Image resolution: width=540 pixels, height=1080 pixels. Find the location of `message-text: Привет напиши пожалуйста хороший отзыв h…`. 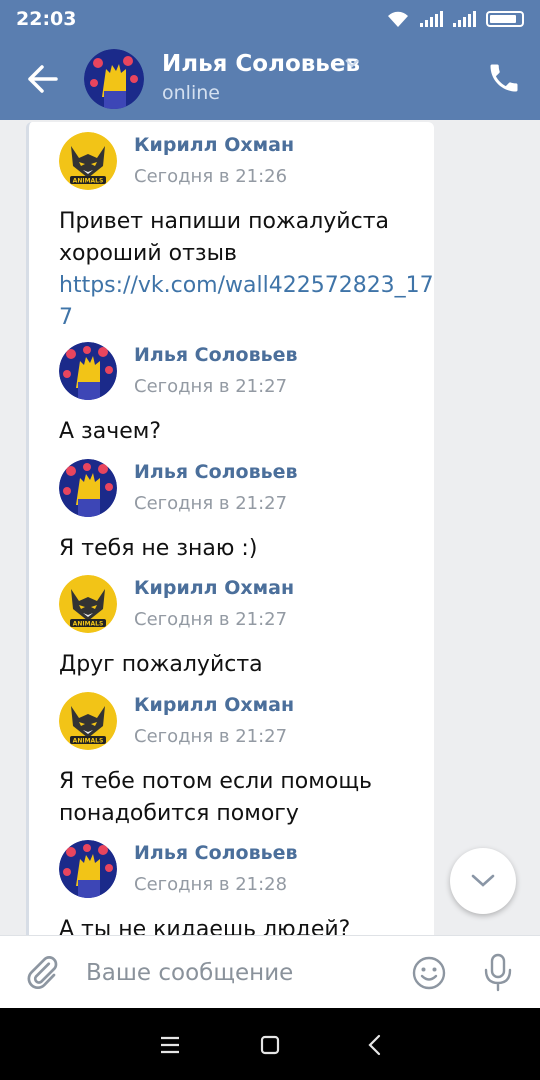

message-text: Привет напиши пожалуйста хороший отзыв h… is located at coordinates (249, 270).